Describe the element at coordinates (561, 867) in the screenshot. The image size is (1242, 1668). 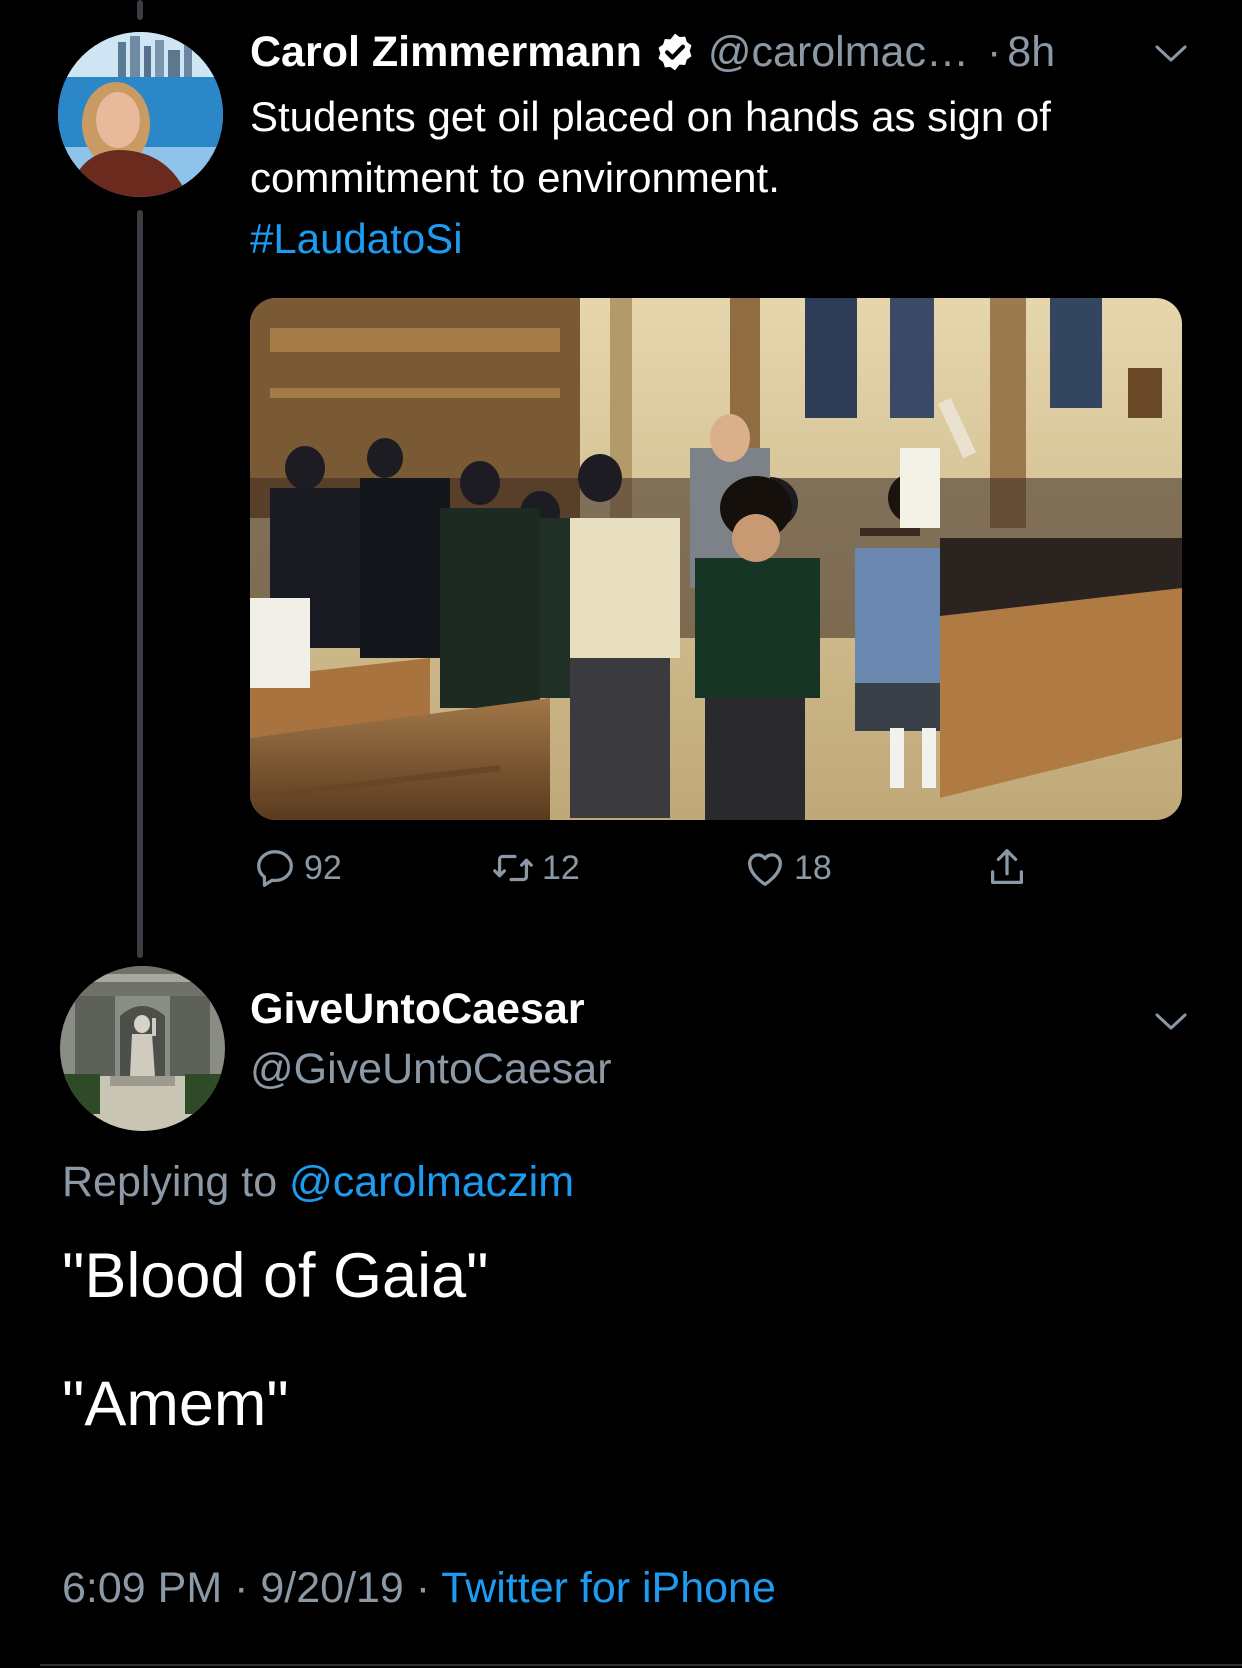
I see `retweet-count: 12` at that location.